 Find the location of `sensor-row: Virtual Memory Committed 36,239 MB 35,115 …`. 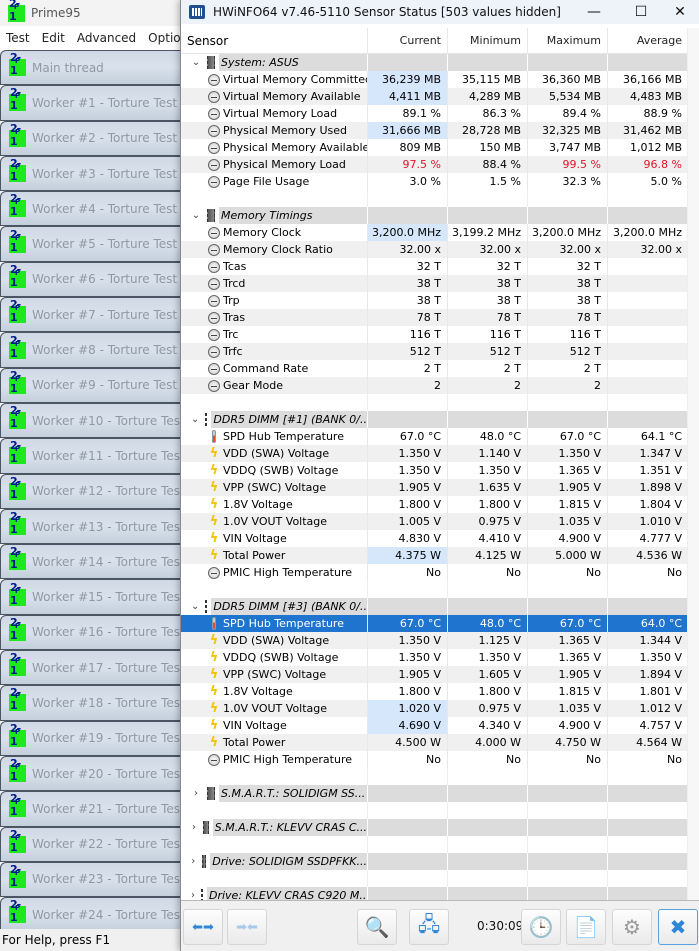

sensor-row: Virtual Memory Committed 36,239 MB 35,115 … is located at coordinates (434, 79).